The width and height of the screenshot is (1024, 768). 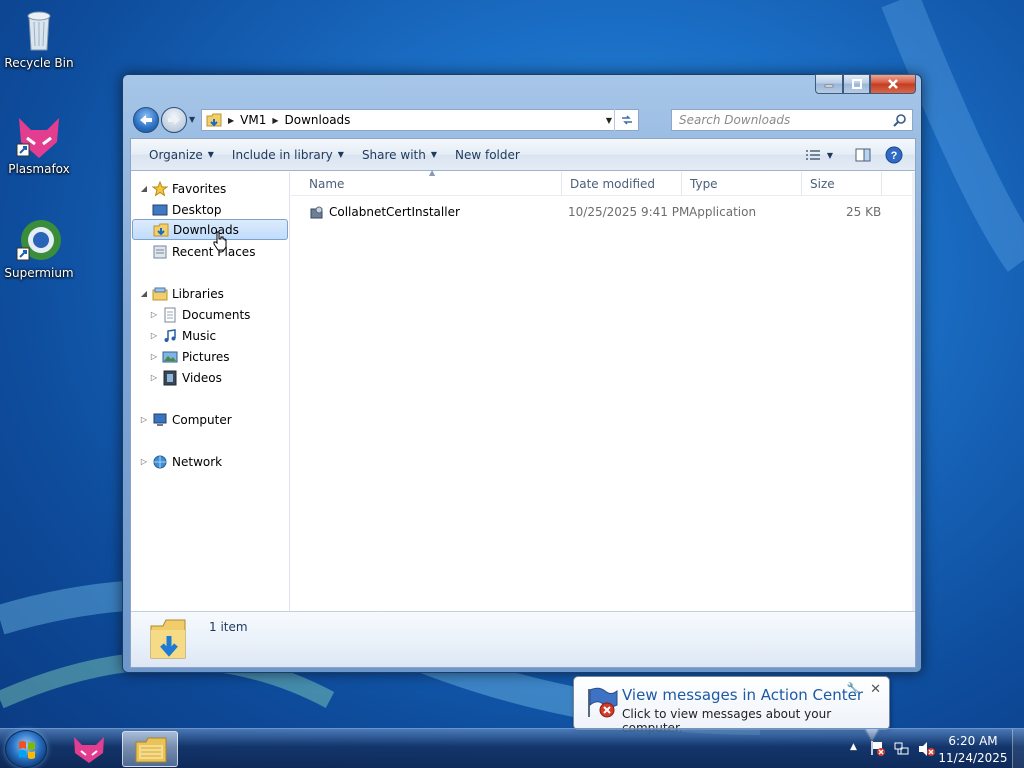 I want to click on downloads-folder-large-icon, so click(x=168, y=639).